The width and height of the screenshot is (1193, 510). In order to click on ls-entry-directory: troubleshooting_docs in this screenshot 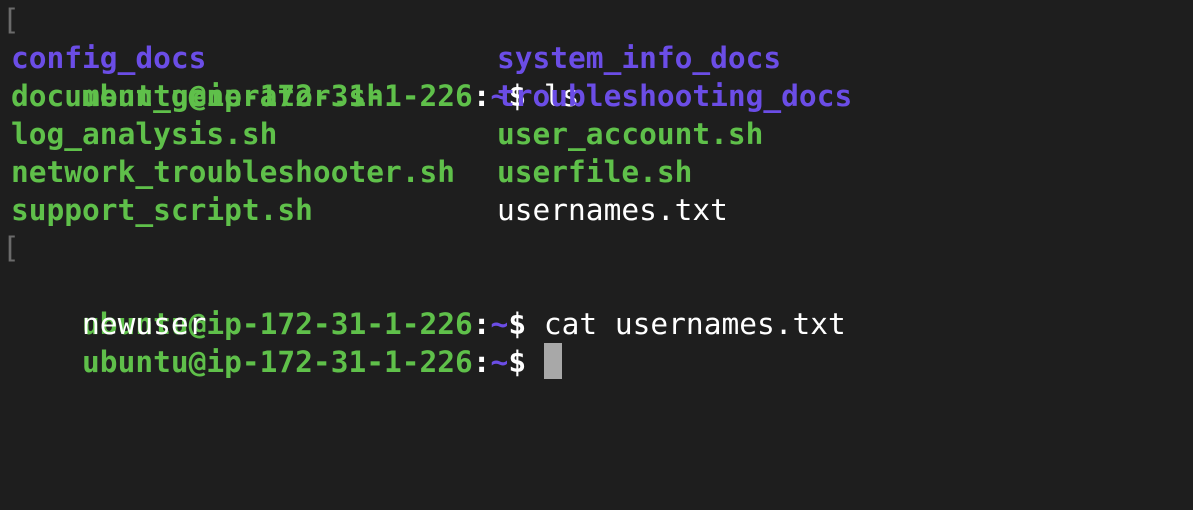, I will do `click(675, 96)`.